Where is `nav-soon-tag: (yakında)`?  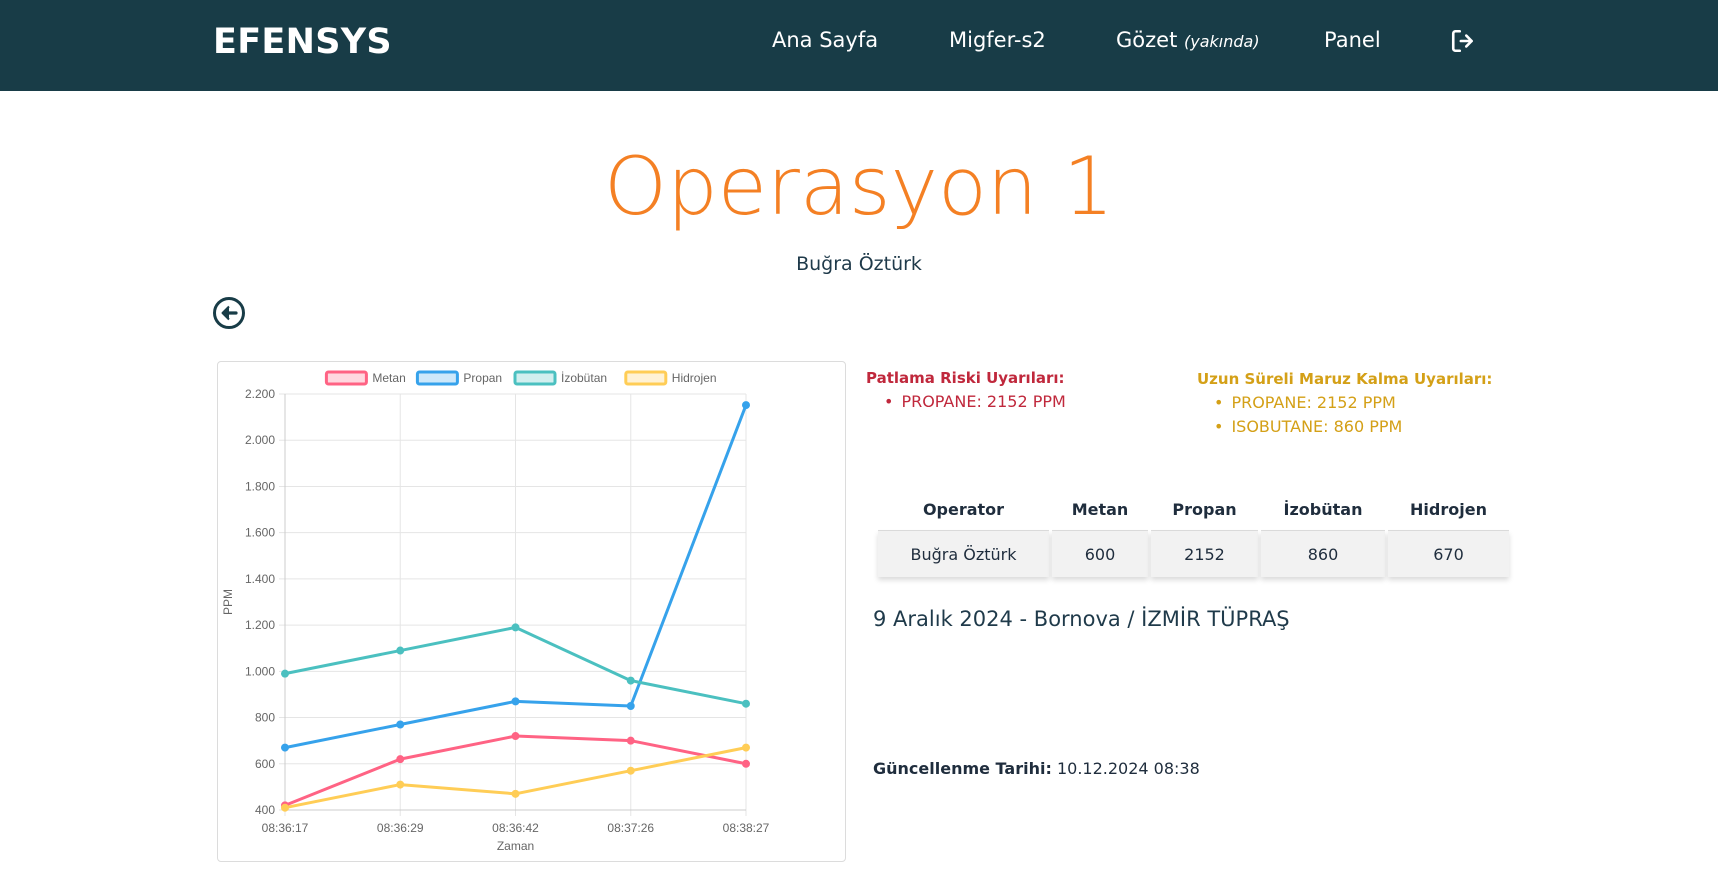
nav-soon-tag: (yakında) is located at coordinates (1222, 41).